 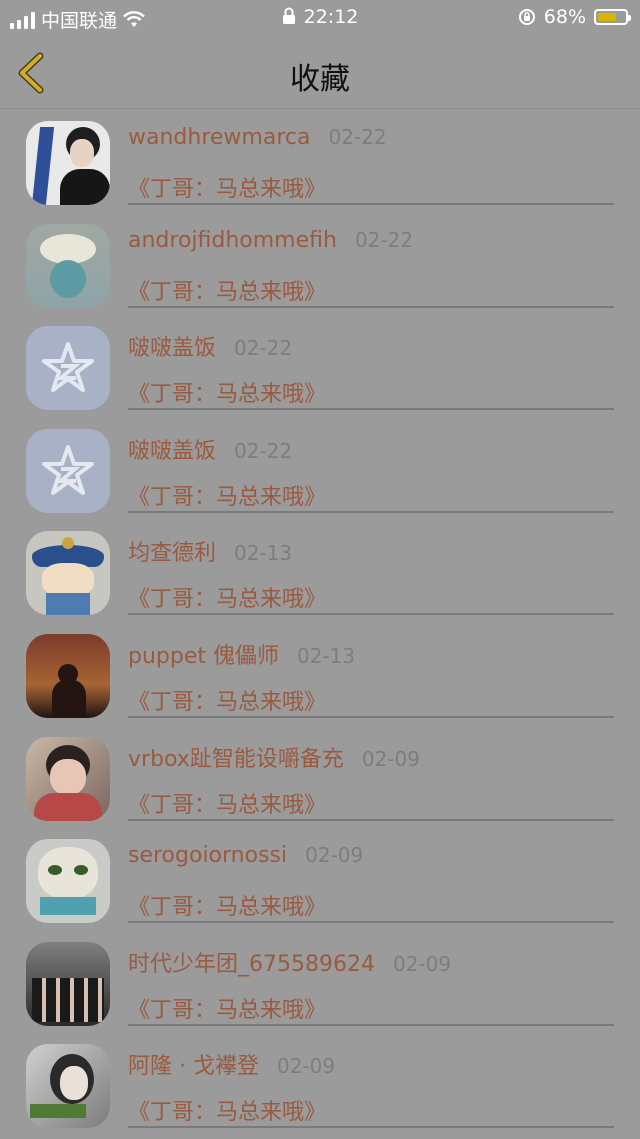 I want to click on username: 阿隆 · 戈襻登, so click(x=193, y=1066).